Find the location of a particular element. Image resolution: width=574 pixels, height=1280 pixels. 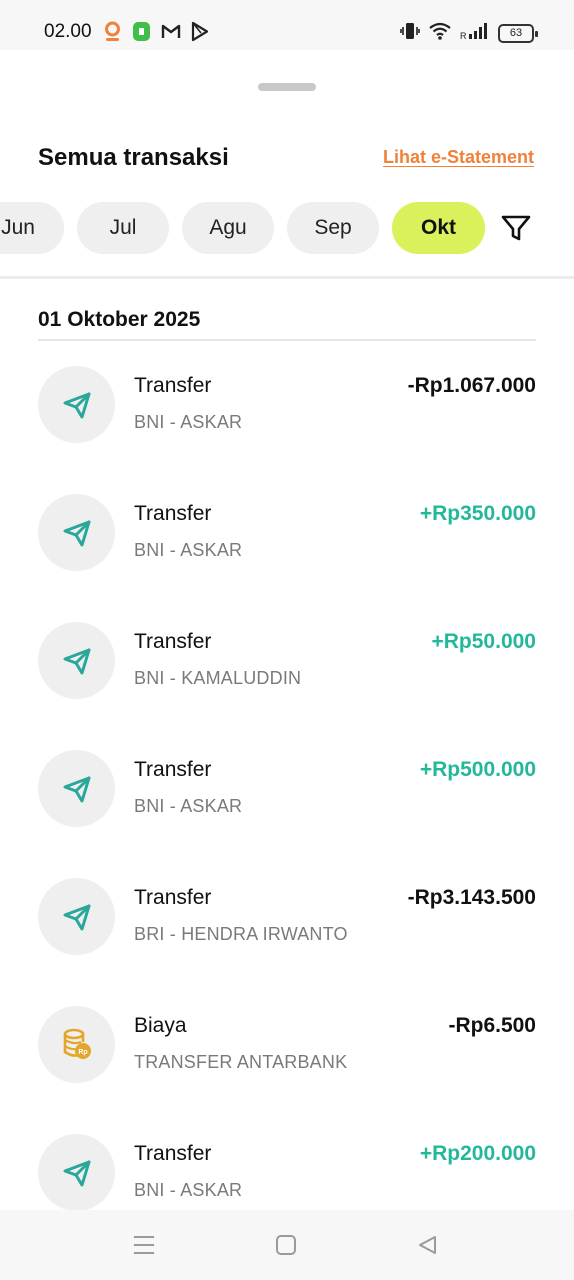

svg-text: R is located at coordinates (463, 36).